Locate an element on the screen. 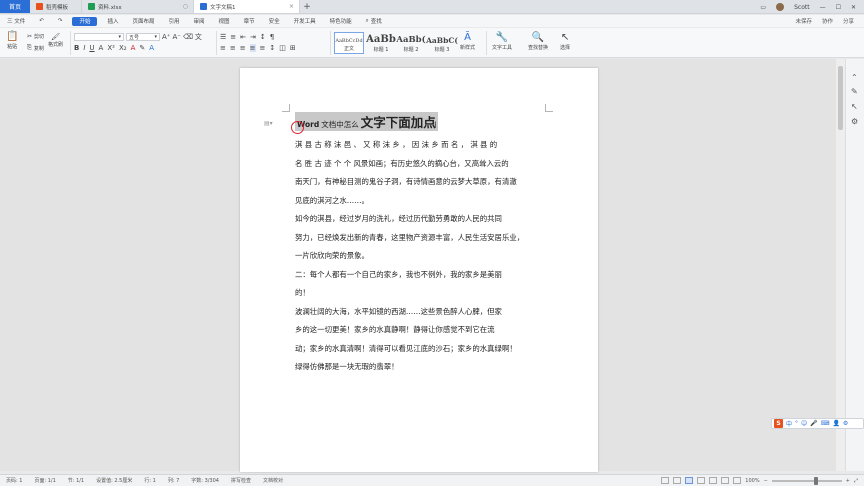 Image resolution: width=864 pixels, height=486 pixels. emoji-icon: ☺ is located at coordinates (804, 423).